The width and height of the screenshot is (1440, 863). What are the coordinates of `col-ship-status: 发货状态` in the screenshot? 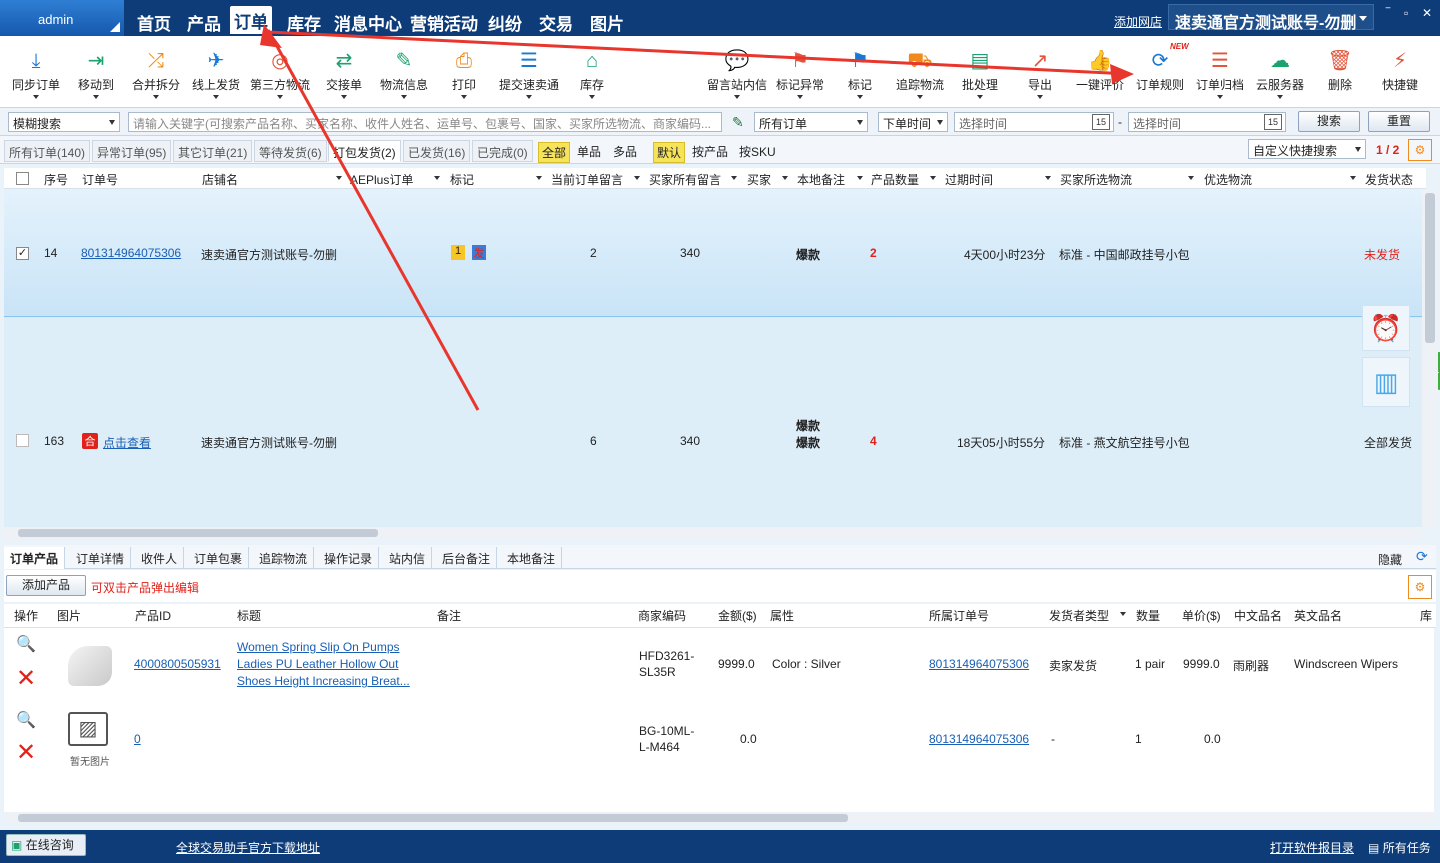 It's located at (1389, 179).